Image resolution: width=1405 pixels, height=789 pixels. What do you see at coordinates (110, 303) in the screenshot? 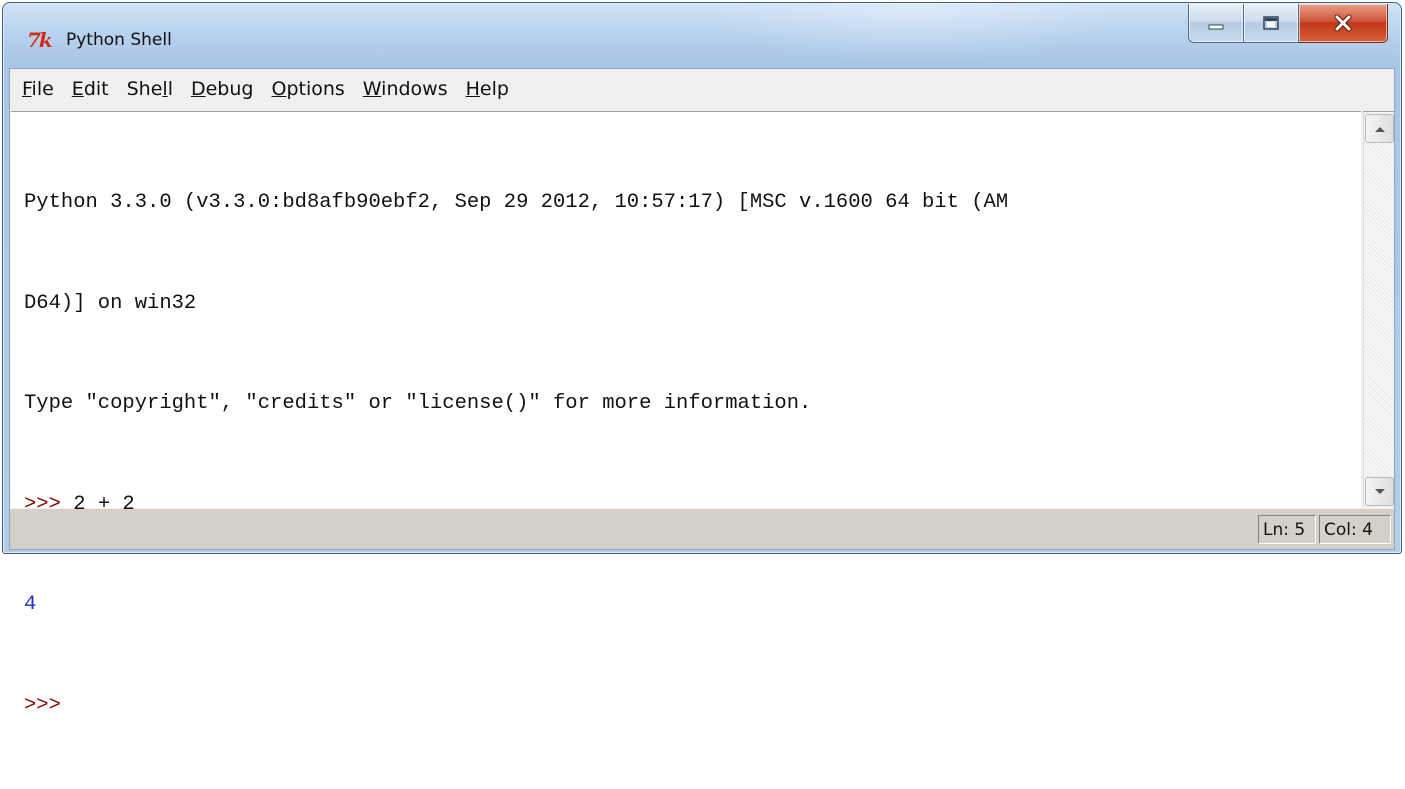
I see `banner-text: D64)] on win32` at bounding box center [110, 303].